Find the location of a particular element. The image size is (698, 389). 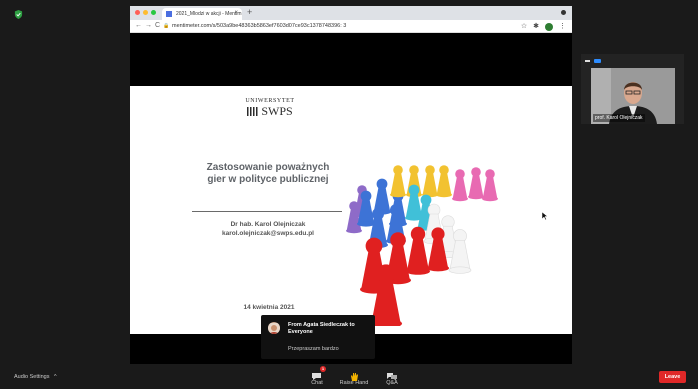

close-dot is located at coordinates (137, 12).